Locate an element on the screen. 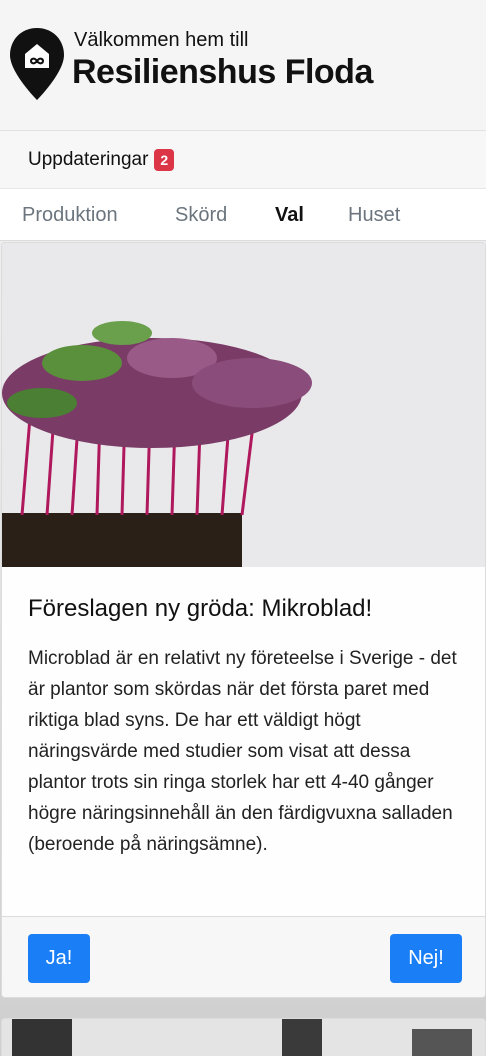 The width and height of the screenshot is (486, 1056). updates-label: Uppdateringar is located at coordinates (88, 159).